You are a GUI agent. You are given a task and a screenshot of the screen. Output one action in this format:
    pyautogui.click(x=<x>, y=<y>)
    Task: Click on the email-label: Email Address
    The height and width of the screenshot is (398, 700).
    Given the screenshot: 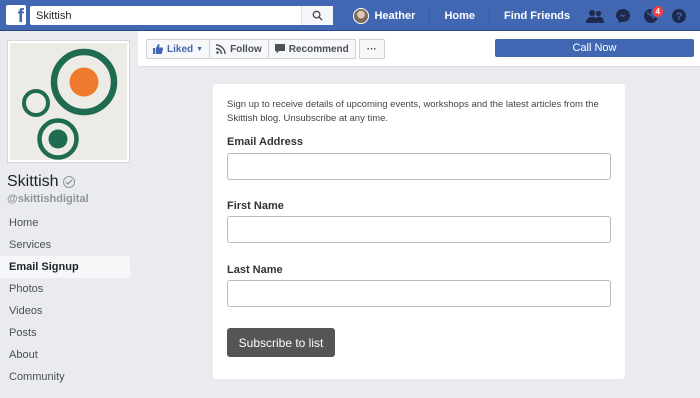 What is the action you would take?
    pyautogui.click(x=265, y=142)
    